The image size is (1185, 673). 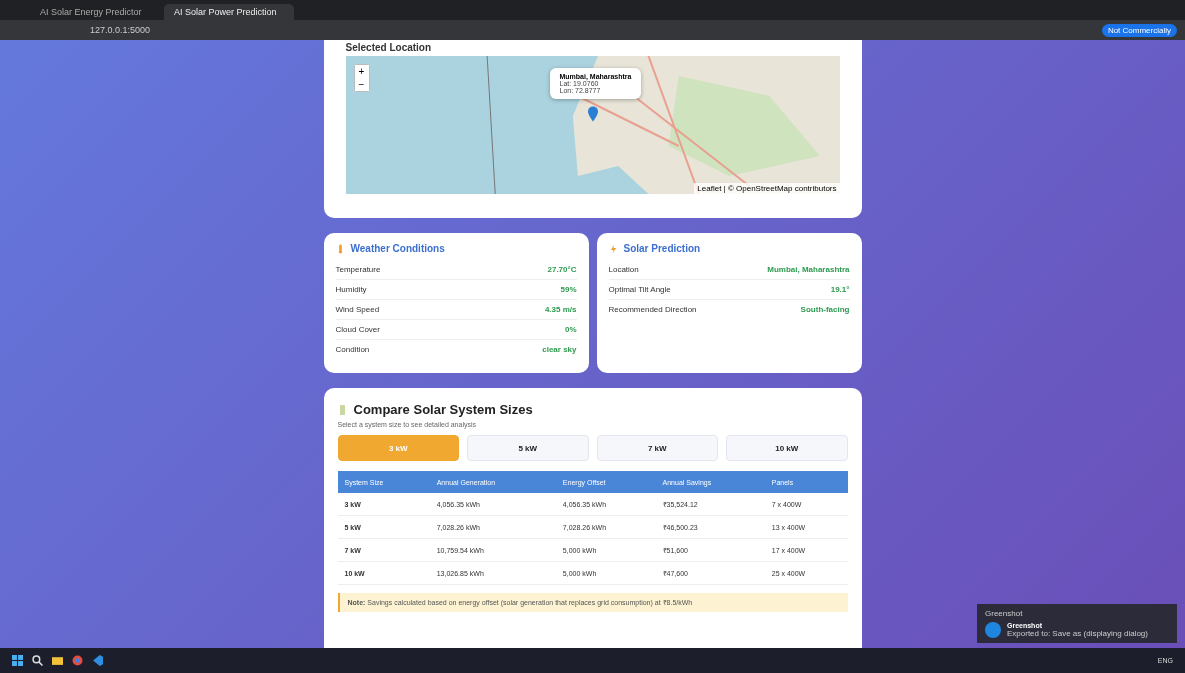 What do you see at coordinates (352, 349) in the screenshot?
I see `info-label: Condition` at bounding box center [352, 349].